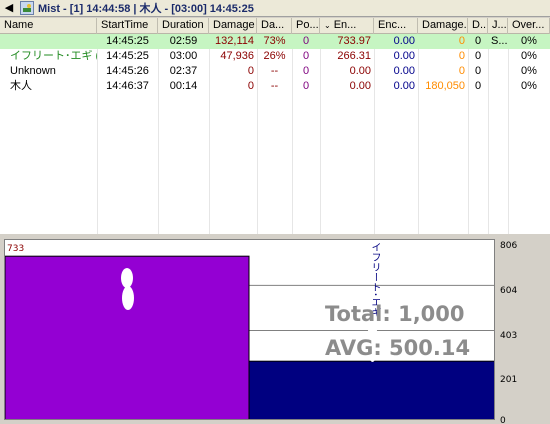 The height and width of the screenshot is (424, 550). What do you see at coordinates (503, 420) in the screenshot?
I see `y-tick-0: 0` at bounding box center [503, 420].